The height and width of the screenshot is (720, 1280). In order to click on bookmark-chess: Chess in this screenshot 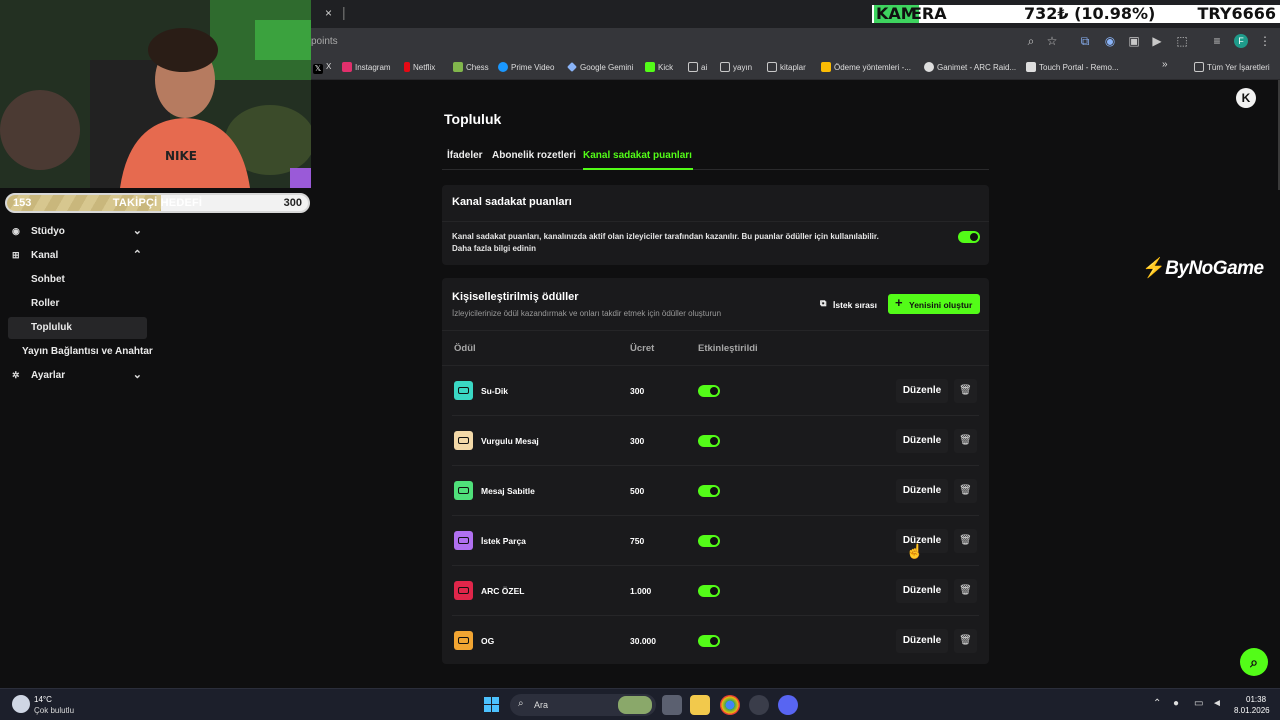, I will do `click(471, 67)`.